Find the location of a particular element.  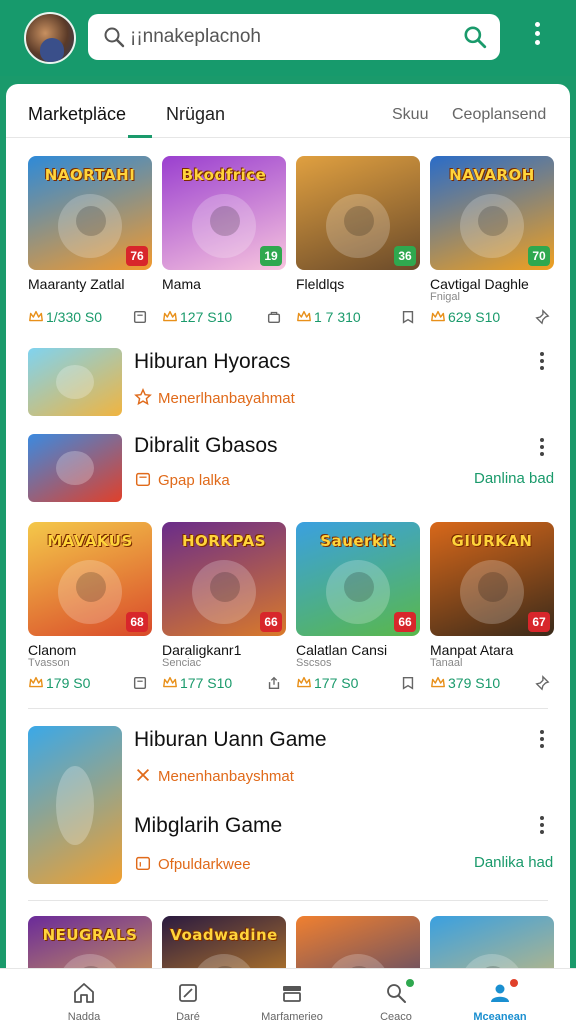

featured-thumbnail is located at coordinates (75, 805).